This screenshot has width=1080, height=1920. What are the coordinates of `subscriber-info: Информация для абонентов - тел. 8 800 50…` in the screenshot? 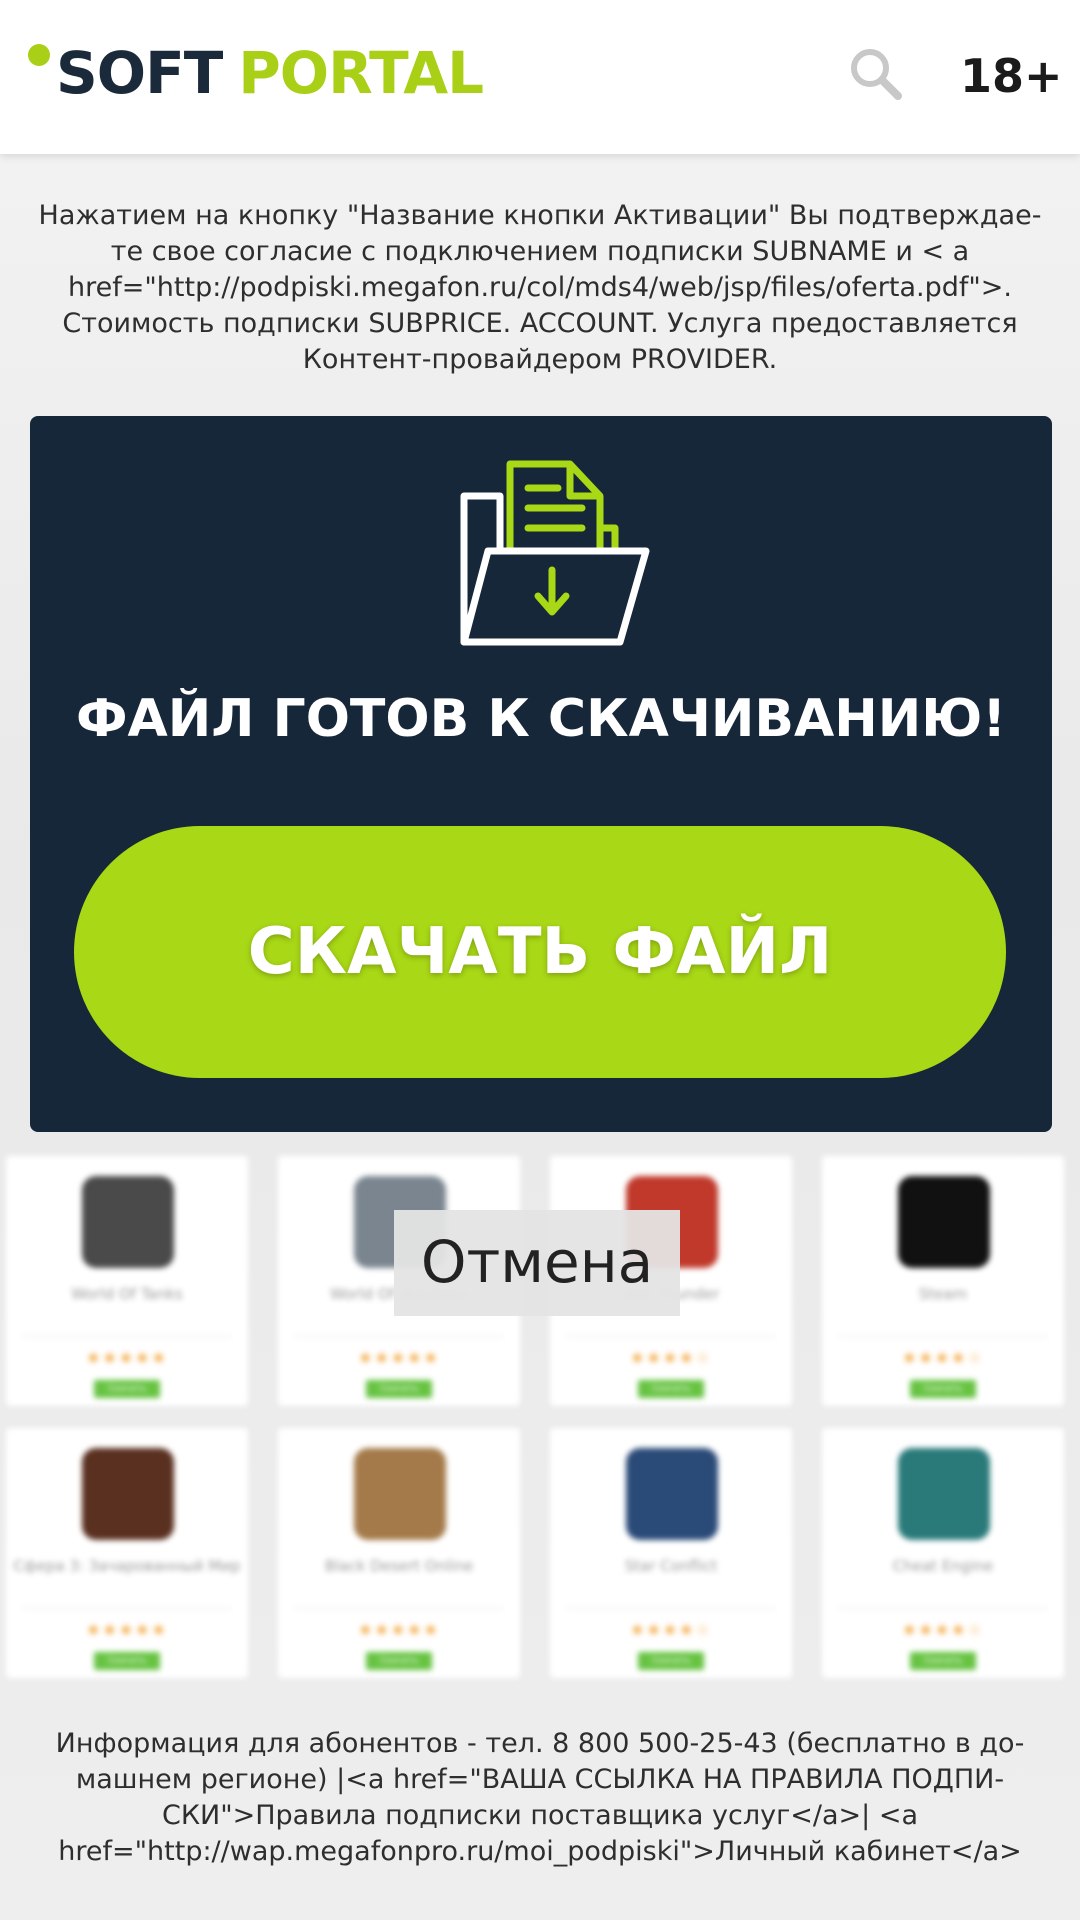 It's located at (540, 1797).